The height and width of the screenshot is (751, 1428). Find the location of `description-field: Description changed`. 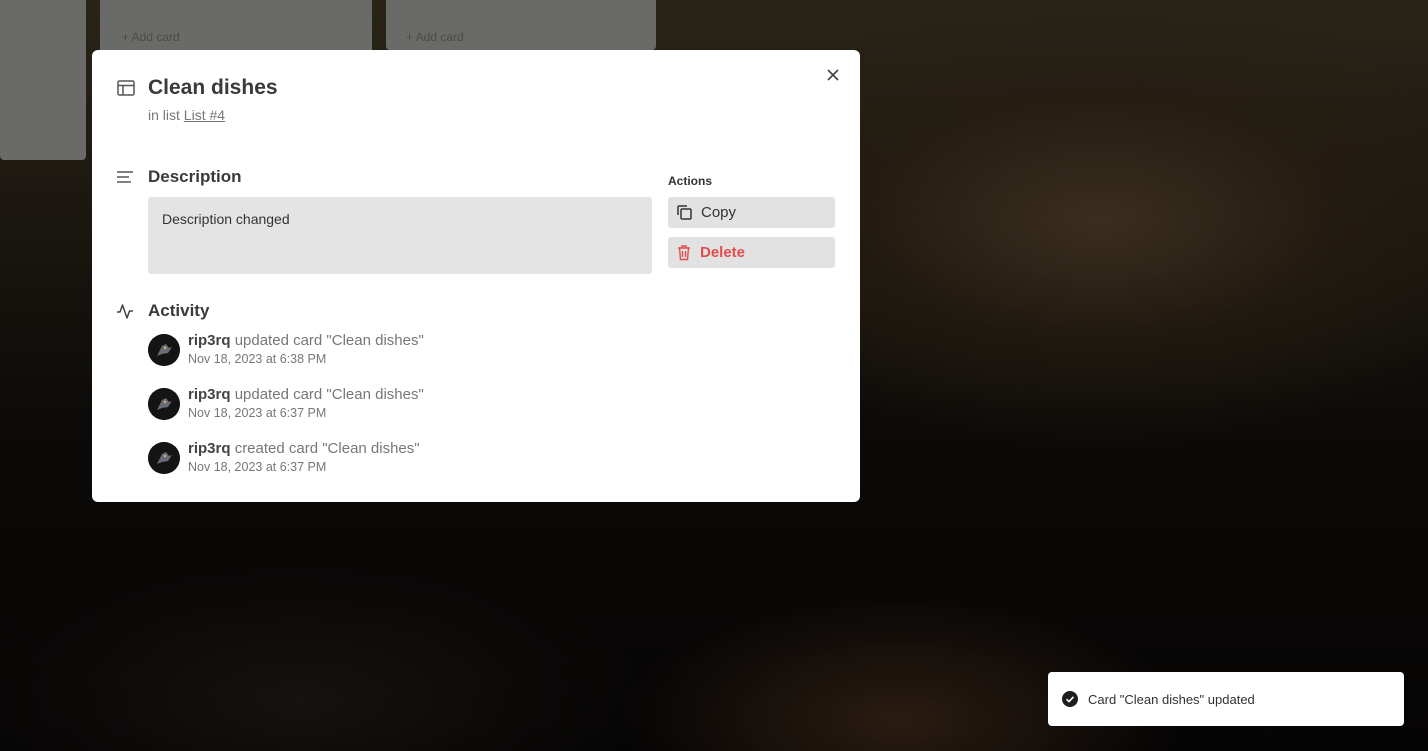

description-field: Description changed is located at coordinates (400, 235).